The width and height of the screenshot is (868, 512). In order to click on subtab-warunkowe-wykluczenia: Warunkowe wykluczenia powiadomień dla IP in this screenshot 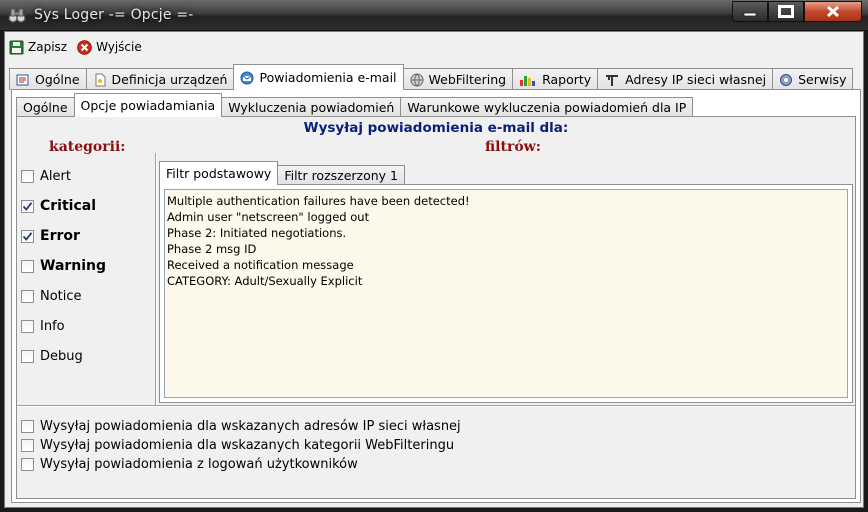, I will do `click(547, 107)`.